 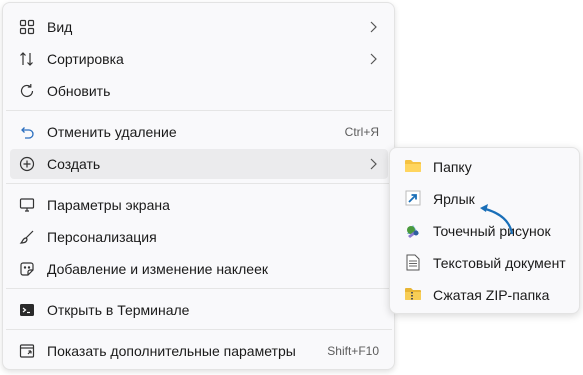 What do you see at coordinates (27, 164) in the screenshot?
I see `plus-circle-icon` at bounding box center [27, 164].